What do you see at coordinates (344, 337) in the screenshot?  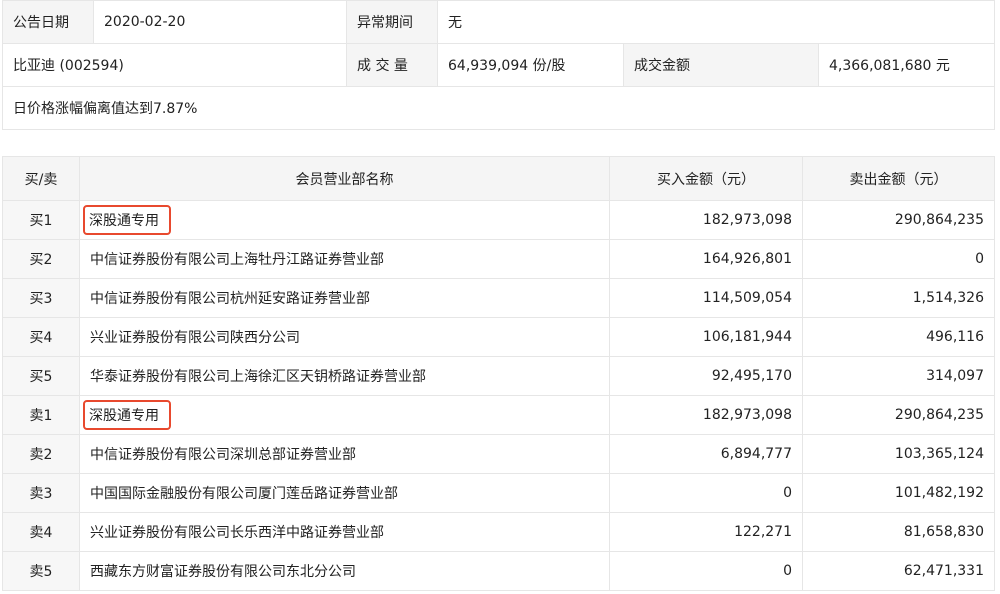 I see `row-member: 兴业证券股份有限公司陕西分公司` at bounding box center [344, 337].